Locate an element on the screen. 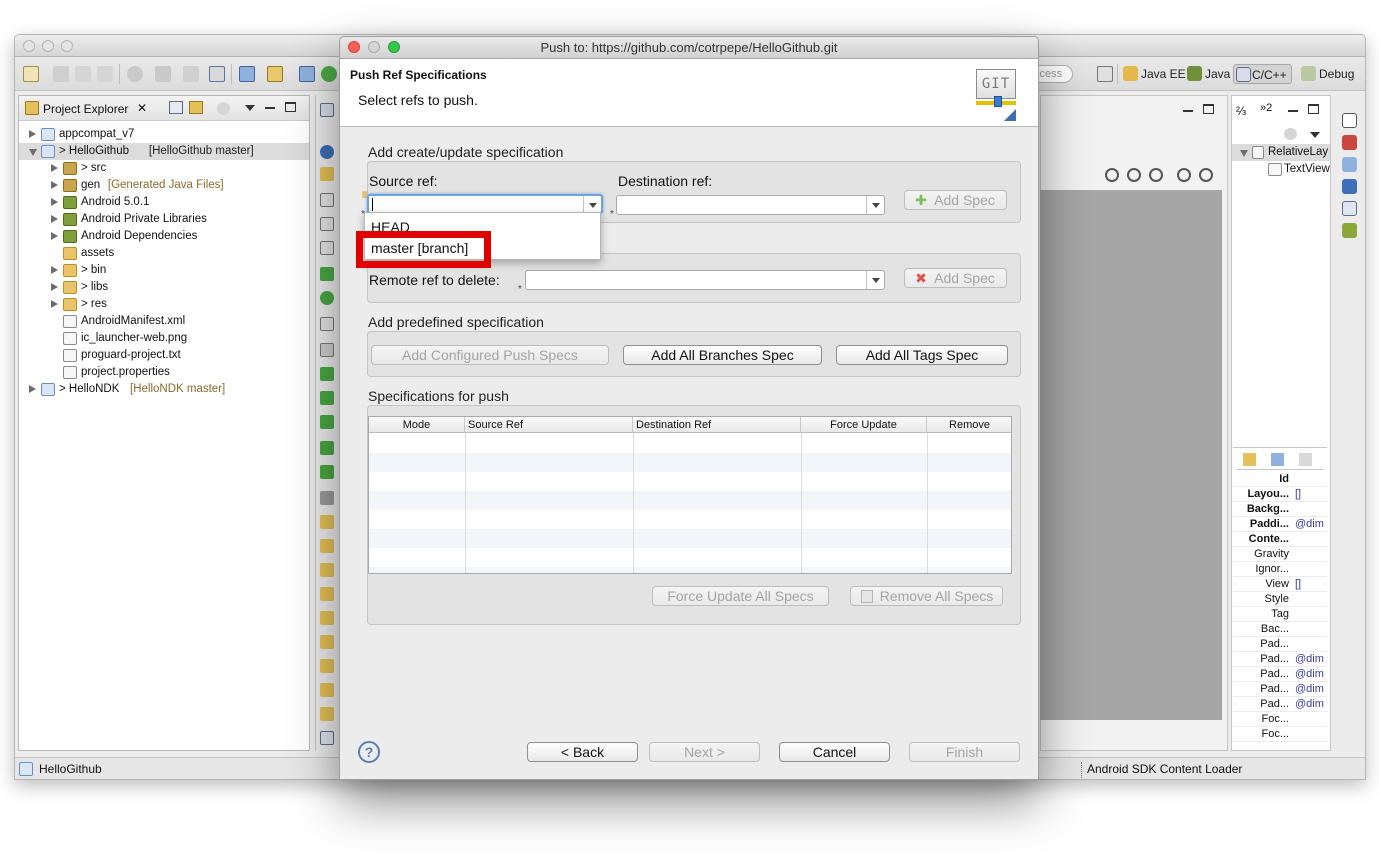  textview-icon is located at coordinates (327, 224).